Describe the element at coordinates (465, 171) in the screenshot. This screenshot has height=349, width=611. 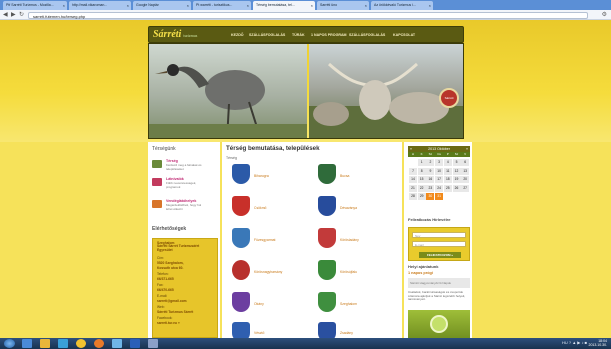
I see `calendar-day: 13` at that location.